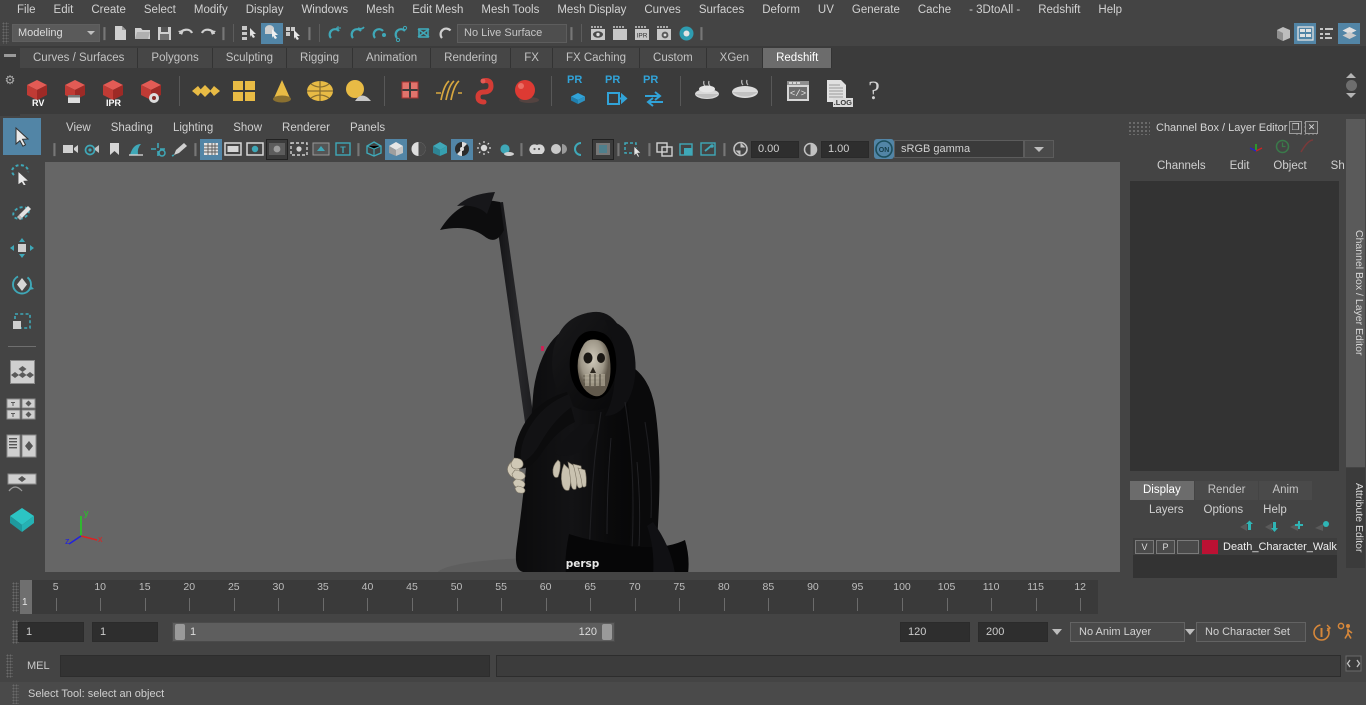 The image size is (1366, 705). What do you see at coordinates (686, 33) in the screenshot?
I see `hypershade-icon` at bounding box center [686, 33].